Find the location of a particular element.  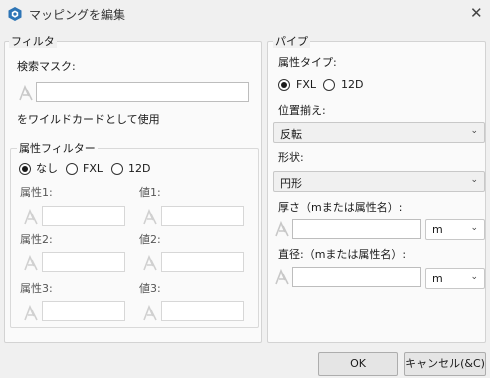

search-mask-label: 検索マスク: is located at coordinates (46, 66).